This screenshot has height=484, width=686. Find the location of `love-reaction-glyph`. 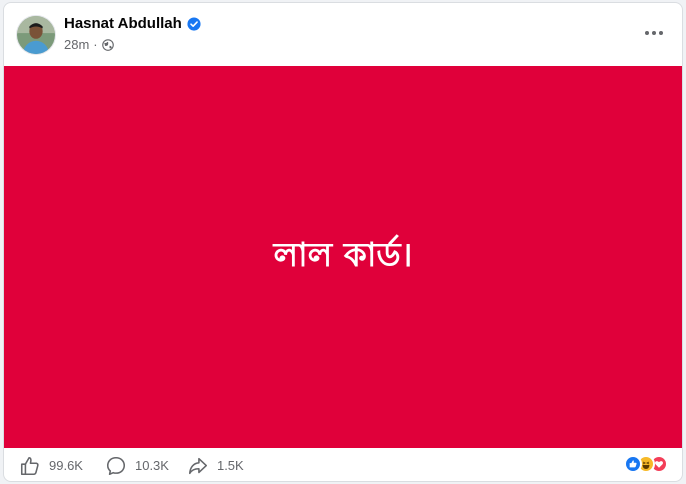

love-reaction-glyph is located at coordinates (659, 464).